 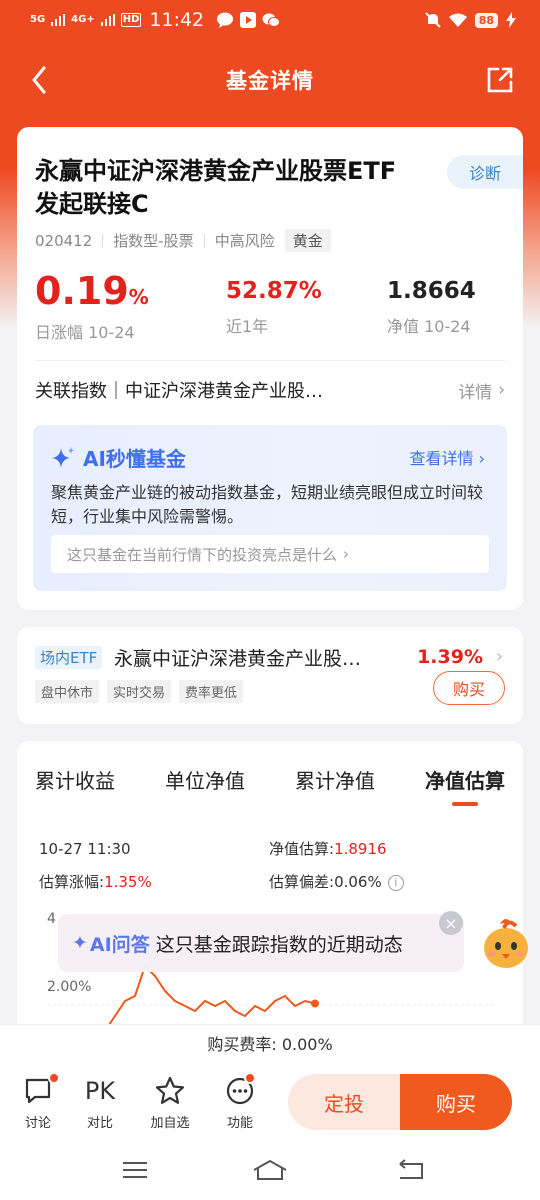 What do you see at coordinates (83, 19) in the screenshot?
I see `network-4g: 4G+` at bounding box center [83, 19].